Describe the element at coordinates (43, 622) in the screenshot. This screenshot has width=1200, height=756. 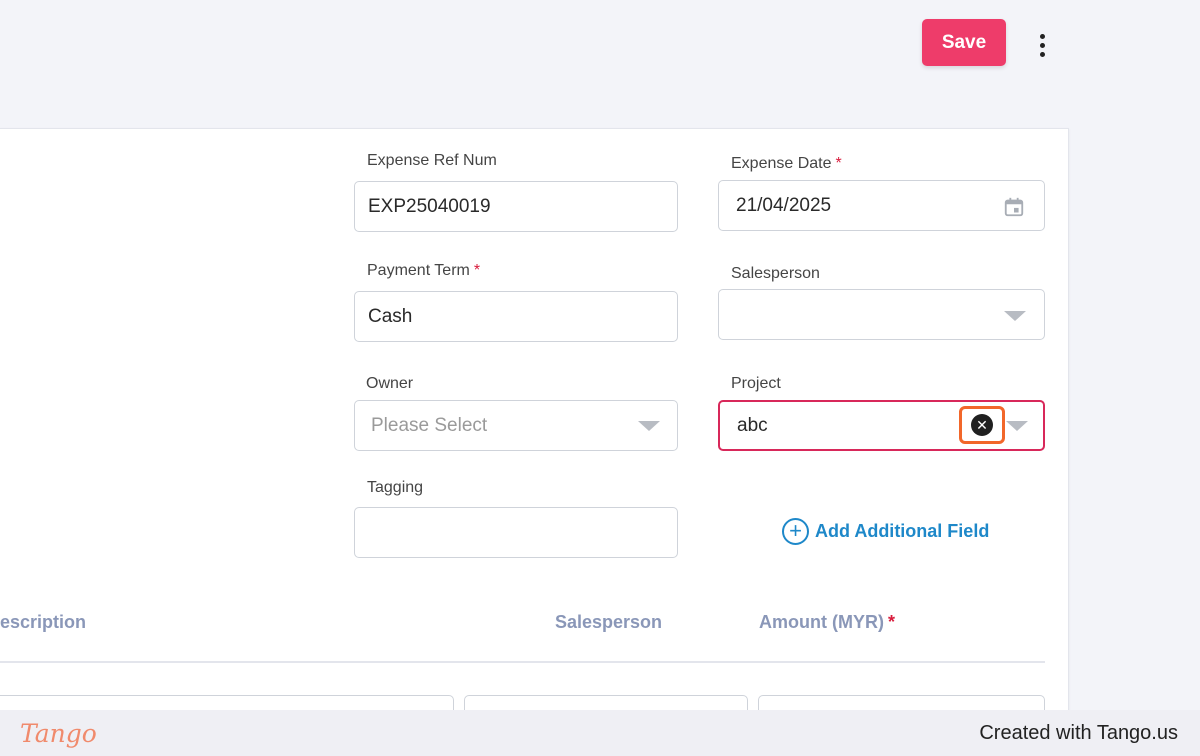
I see `column-header-description: escription` at that location.